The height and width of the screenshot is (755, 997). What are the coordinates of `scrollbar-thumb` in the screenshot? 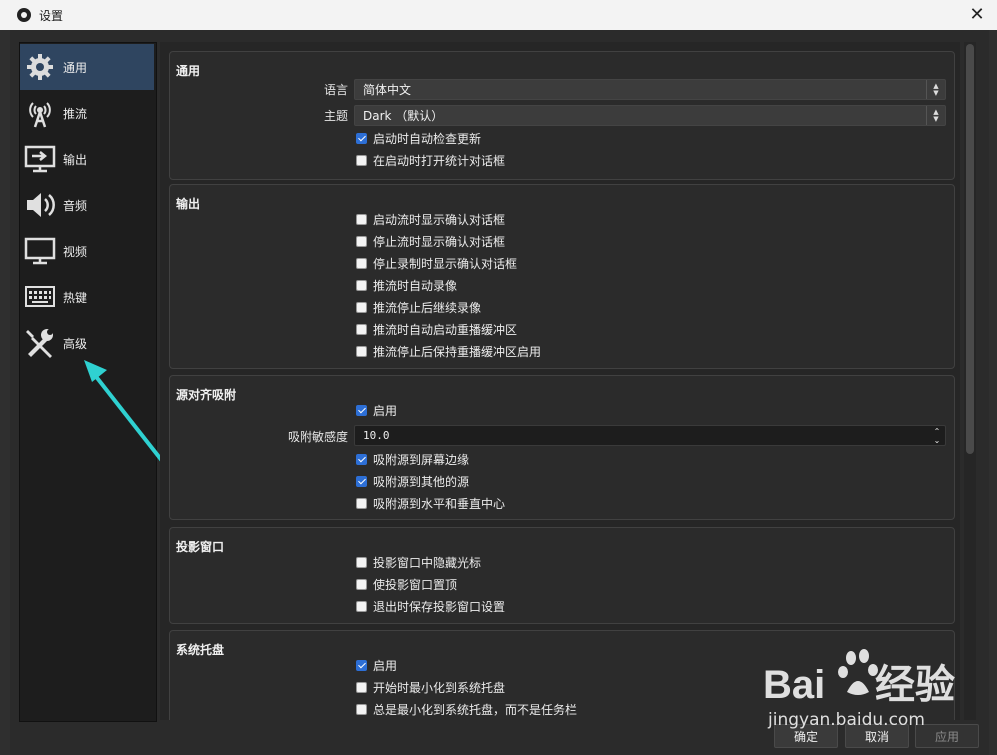 It's located at (970, 249).